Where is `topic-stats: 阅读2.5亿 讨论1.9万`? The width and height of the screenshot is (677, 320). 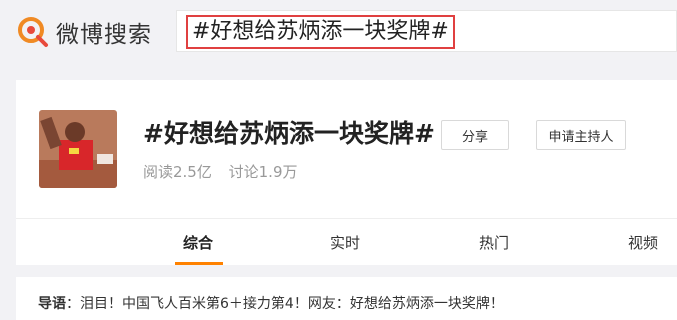 topic-stats: 阅读2.5亿 讨论1.9万 is located at coordinates (220, 171).